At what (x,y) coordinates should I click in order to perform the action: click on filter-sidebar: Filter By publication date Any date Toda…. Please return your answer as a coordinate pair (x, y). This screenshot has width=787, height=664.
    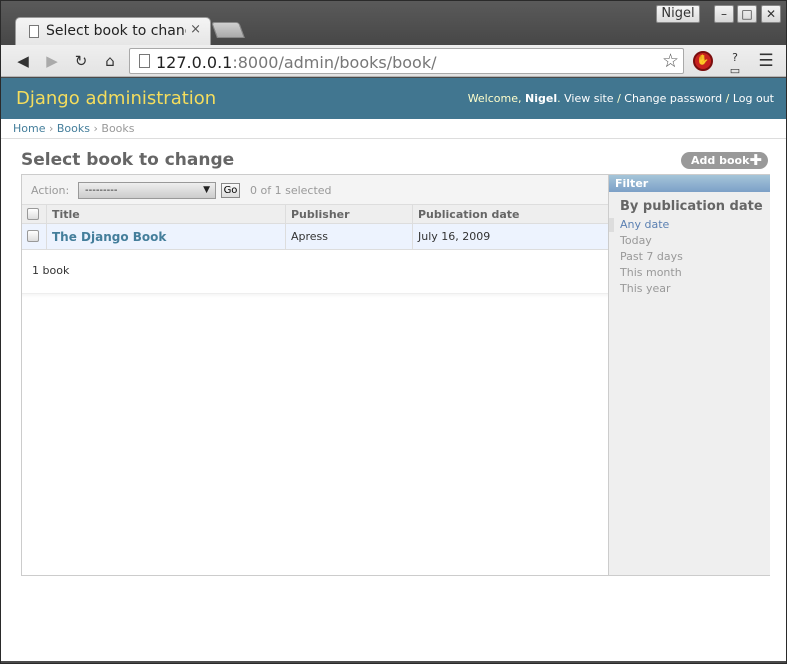
    Looking at the image, I should click on (689, 375).